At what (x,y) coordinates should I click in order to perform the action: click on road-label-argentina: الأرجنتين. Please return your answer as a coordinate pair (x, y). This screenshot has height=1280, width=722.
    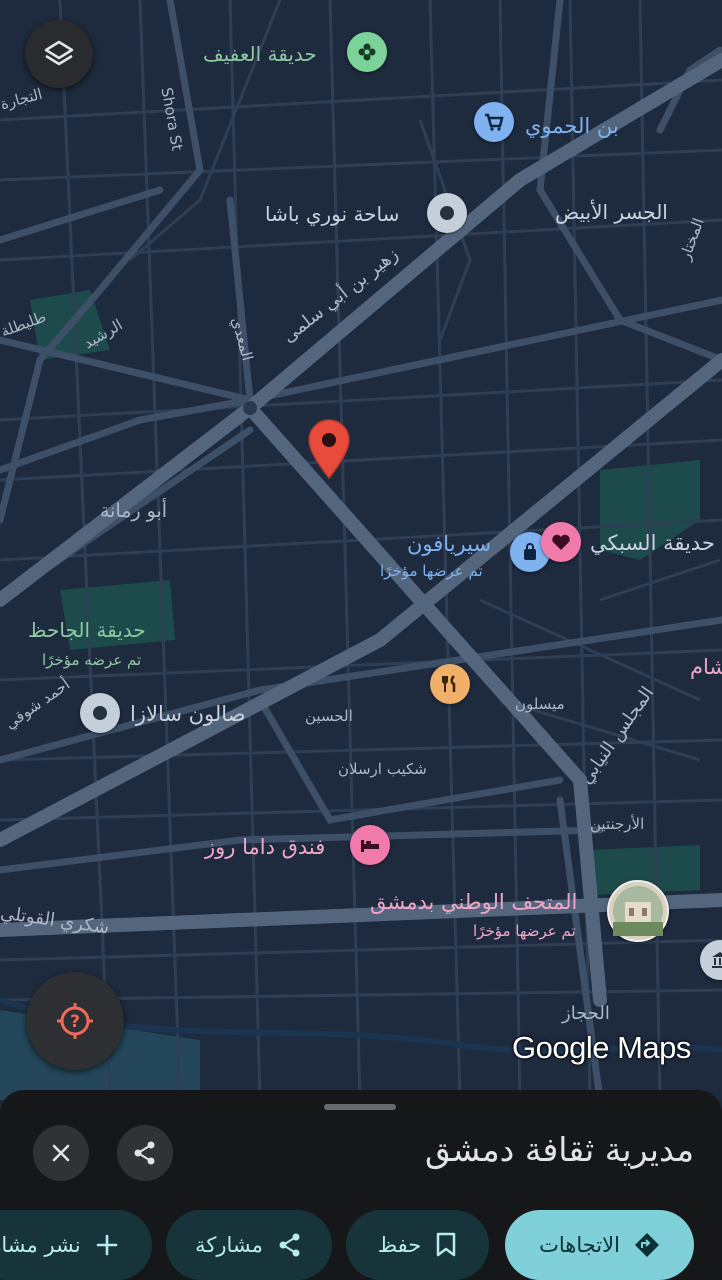
    Looking at the image, I should click on (617, 824).